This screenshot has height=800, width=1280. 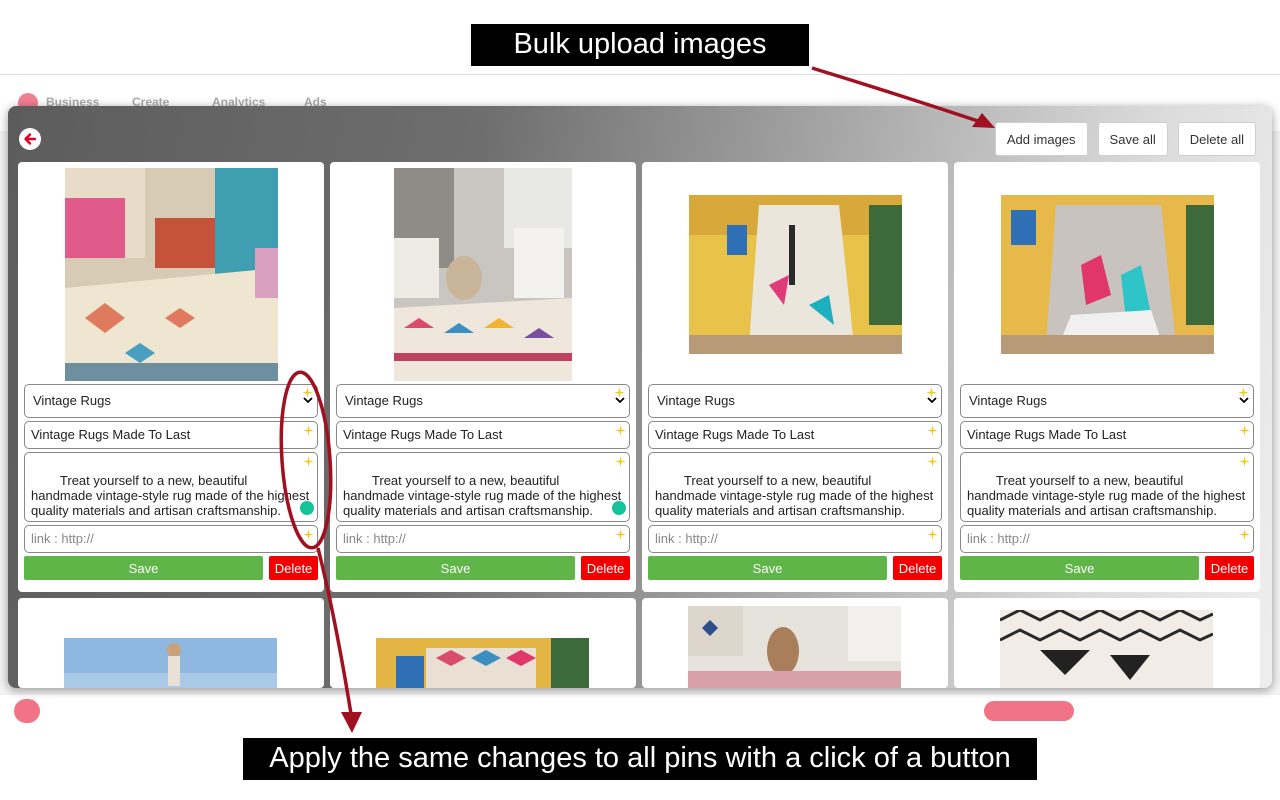 What do you see at coordinates (27, 711) in the screenshot?
I see `help-icon` at bounding box center [27, 711].